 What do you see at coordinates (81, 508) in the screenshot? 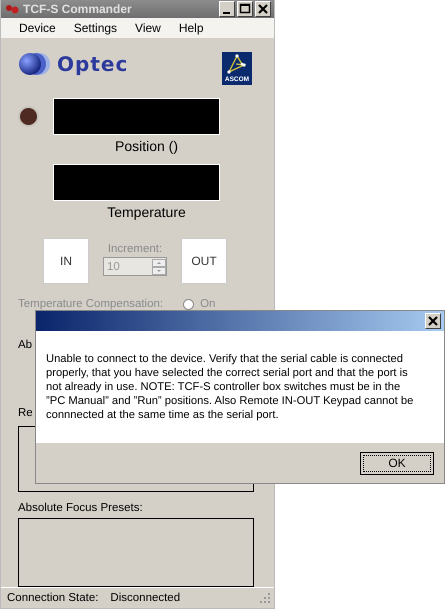
I see `presets-label: Absolute Focus Presets:` at bounding box center [81, 508].